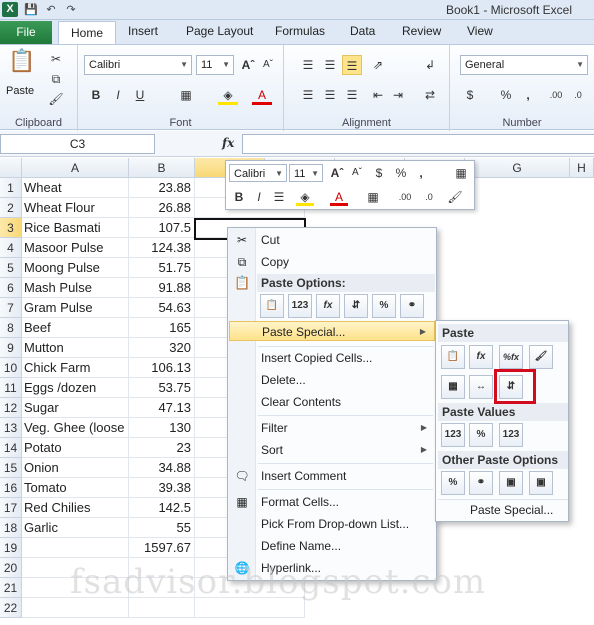  I want to click on percent-style-icon: %, so click(506, 95).